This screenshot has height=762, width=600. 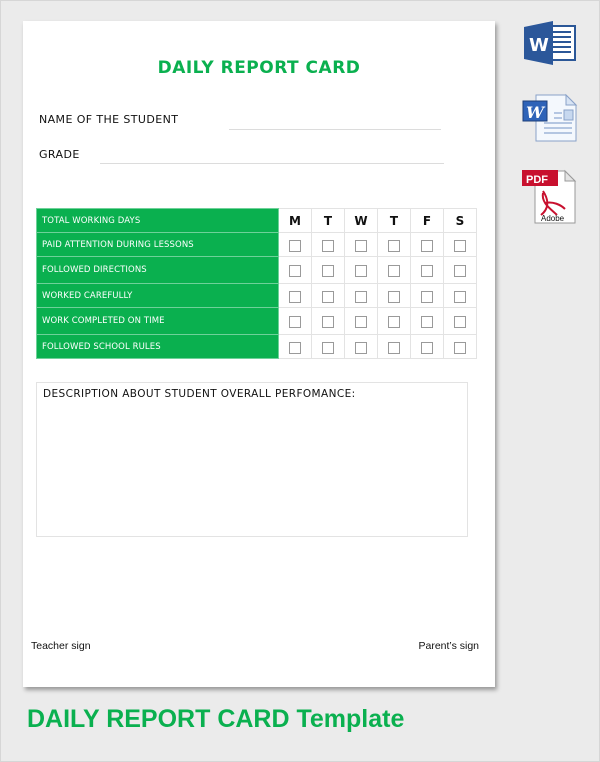 I want to click on table-row: FOLLOWED DIRECTIONS, so click(x=256, y=270).